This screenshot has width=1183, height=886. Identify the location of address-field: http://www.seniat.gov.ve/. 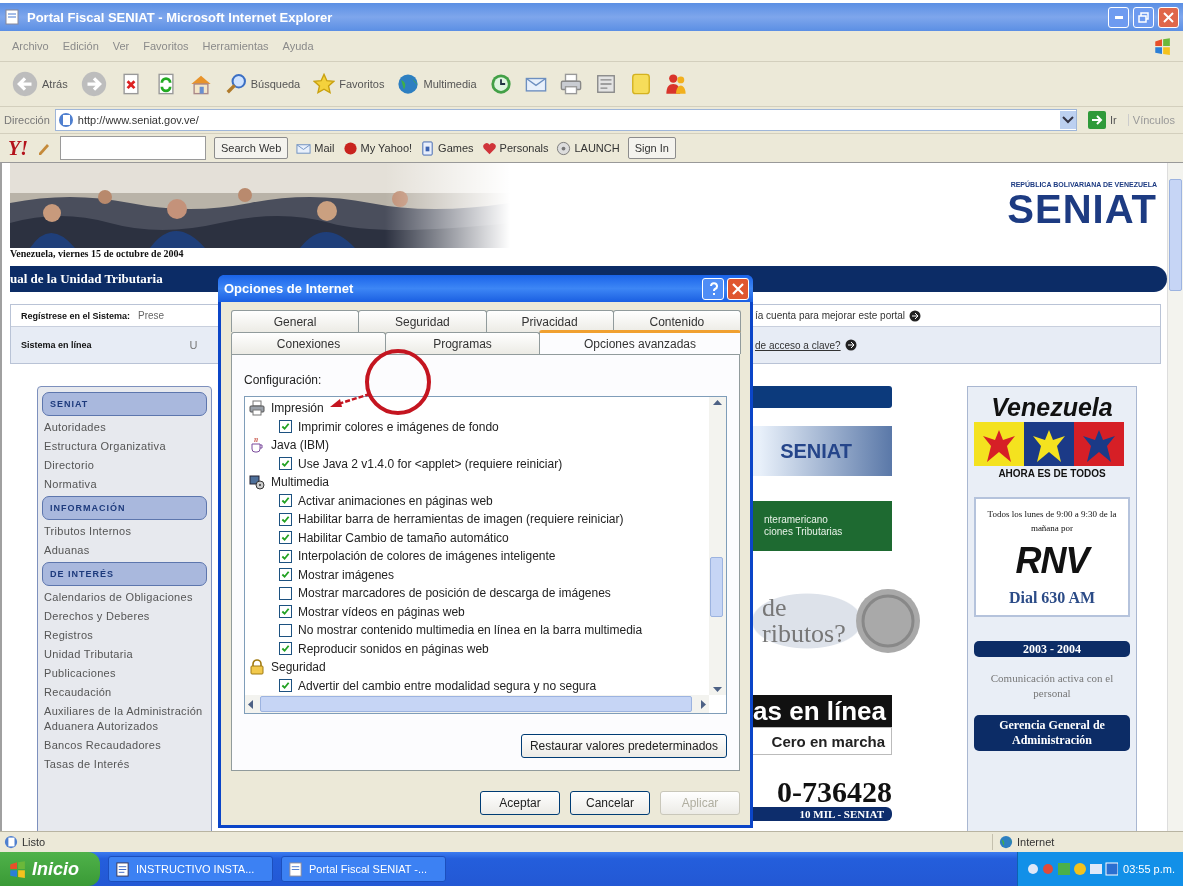
(566, 120).